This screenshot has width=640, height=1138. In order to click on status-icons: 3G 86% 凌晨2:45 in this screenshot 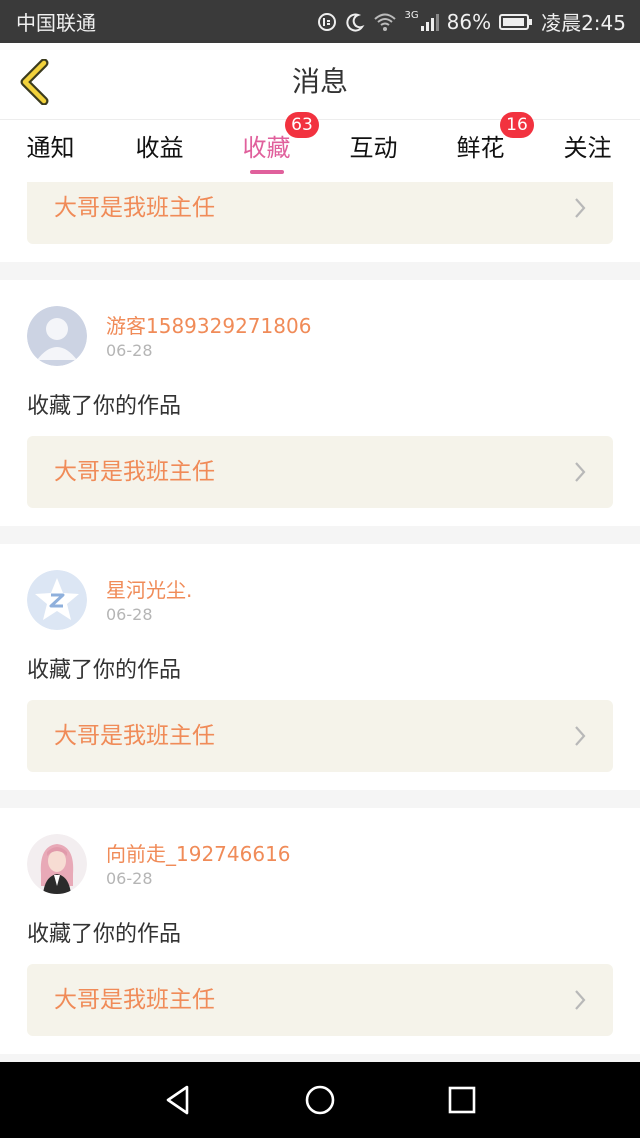, I will do `click(471, 21)`.